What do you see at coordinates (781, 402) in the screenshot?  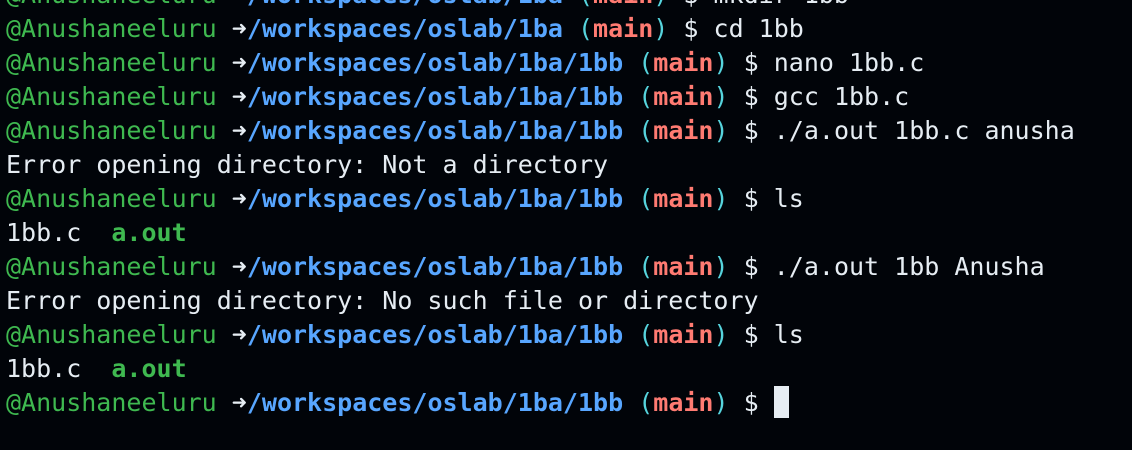 I see `terminal-cursor` at bounding box center [781, 402].